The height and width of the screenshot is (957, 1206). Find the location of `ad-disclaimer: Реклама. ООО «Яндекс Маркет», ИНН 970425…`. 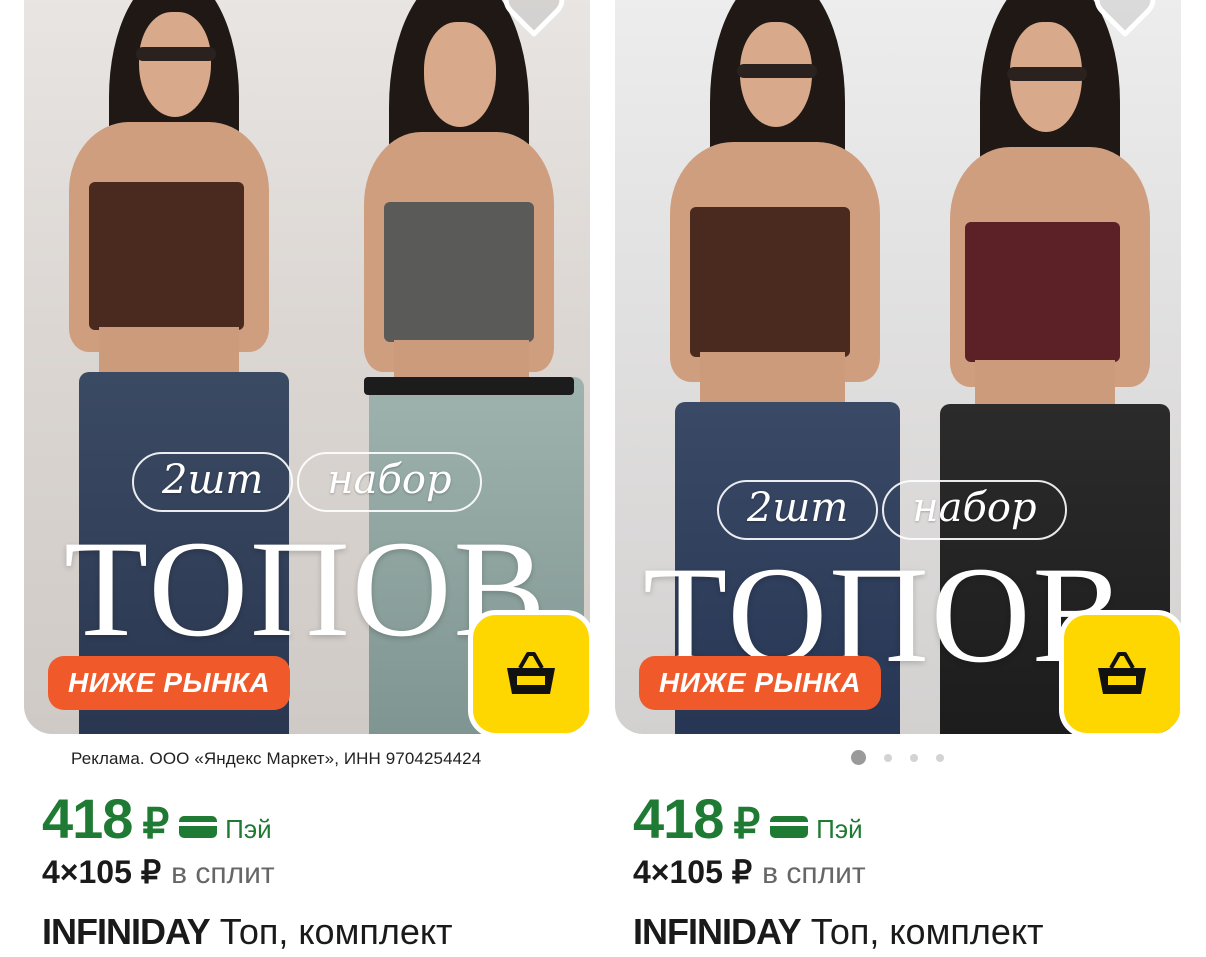

ad-disclaimer: Реклама. ООО «Яндекс Маркет», ИНН 970425… is located at coordinates (276, 758).